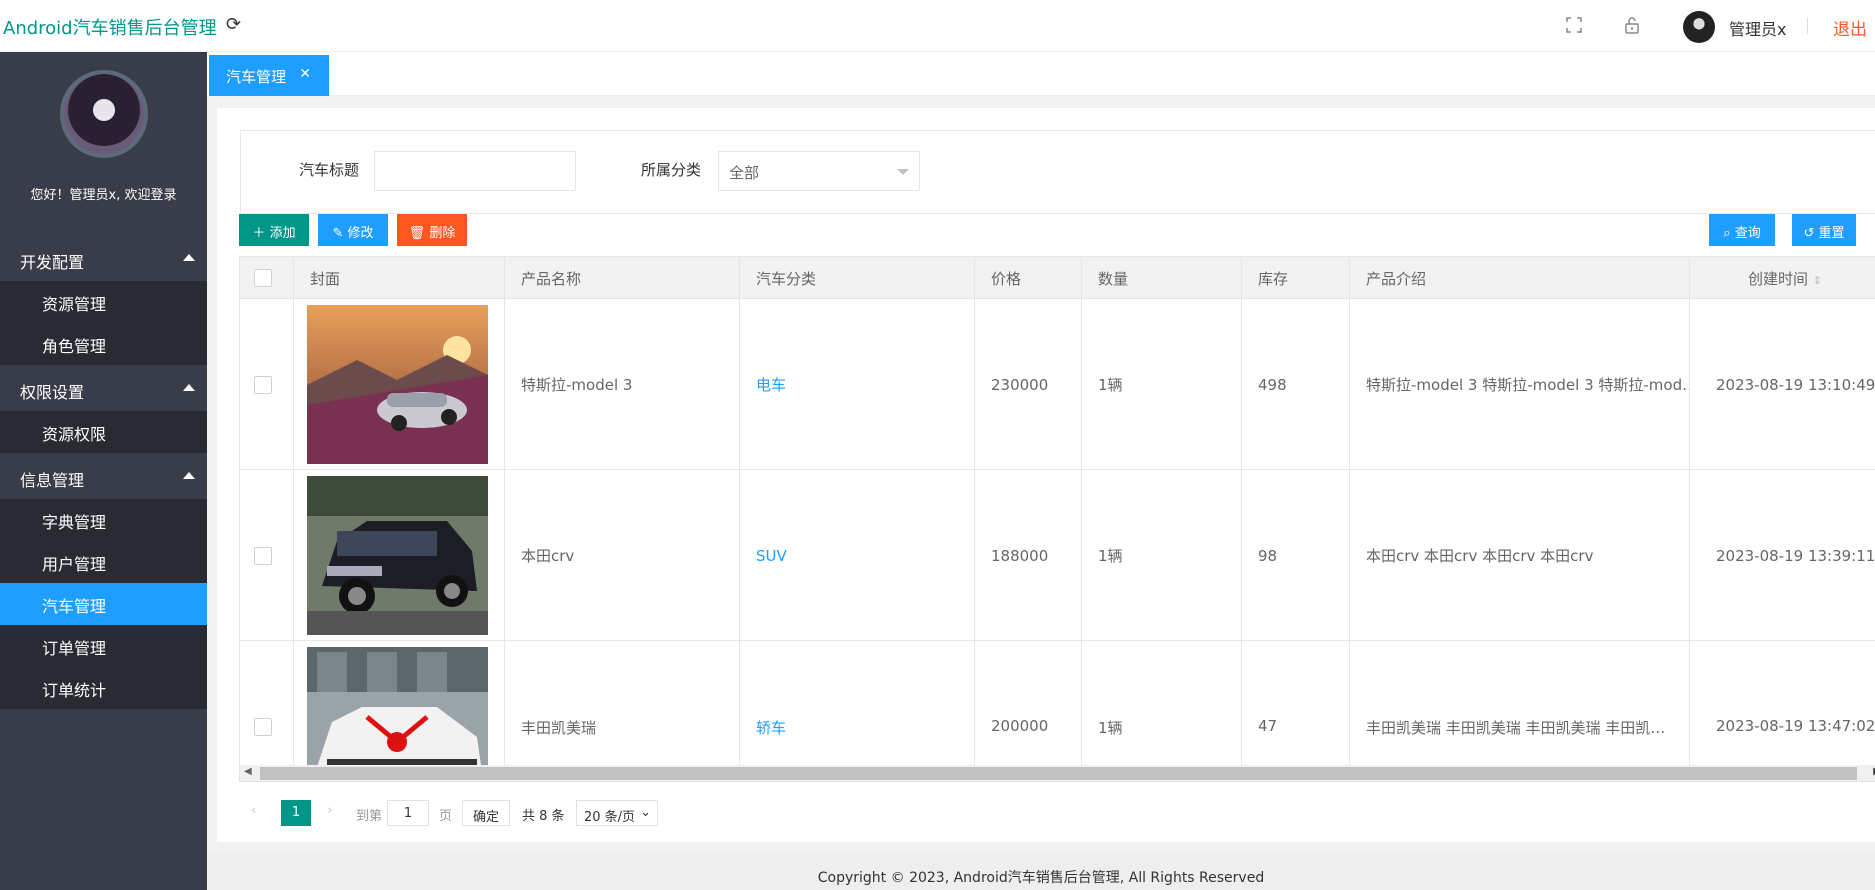 This screenshot has width=1875, height=890. I want to click on car-category-link: SUV, so click(857, 555).